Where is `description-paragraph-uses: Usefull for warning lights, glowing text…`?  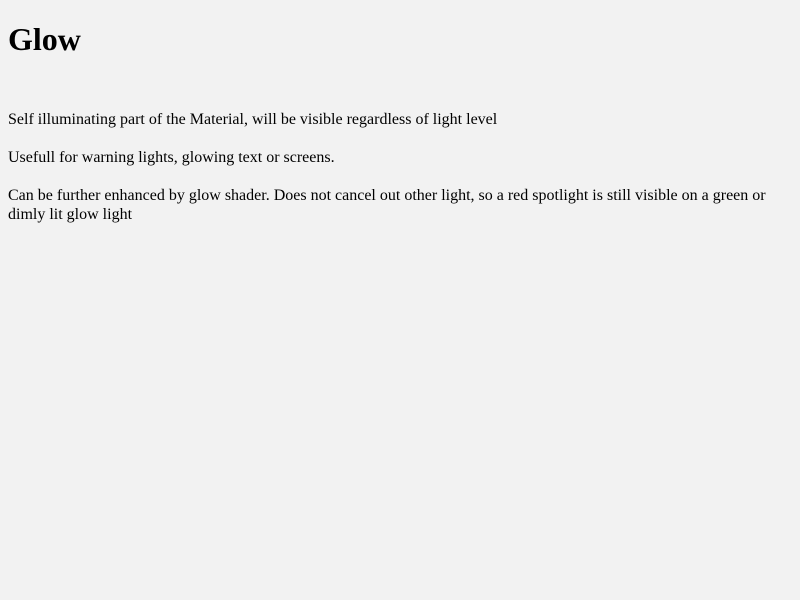 description-paragraph-uses: Usefull for warning lights, glowing text… is located at coordinates (171, 157).